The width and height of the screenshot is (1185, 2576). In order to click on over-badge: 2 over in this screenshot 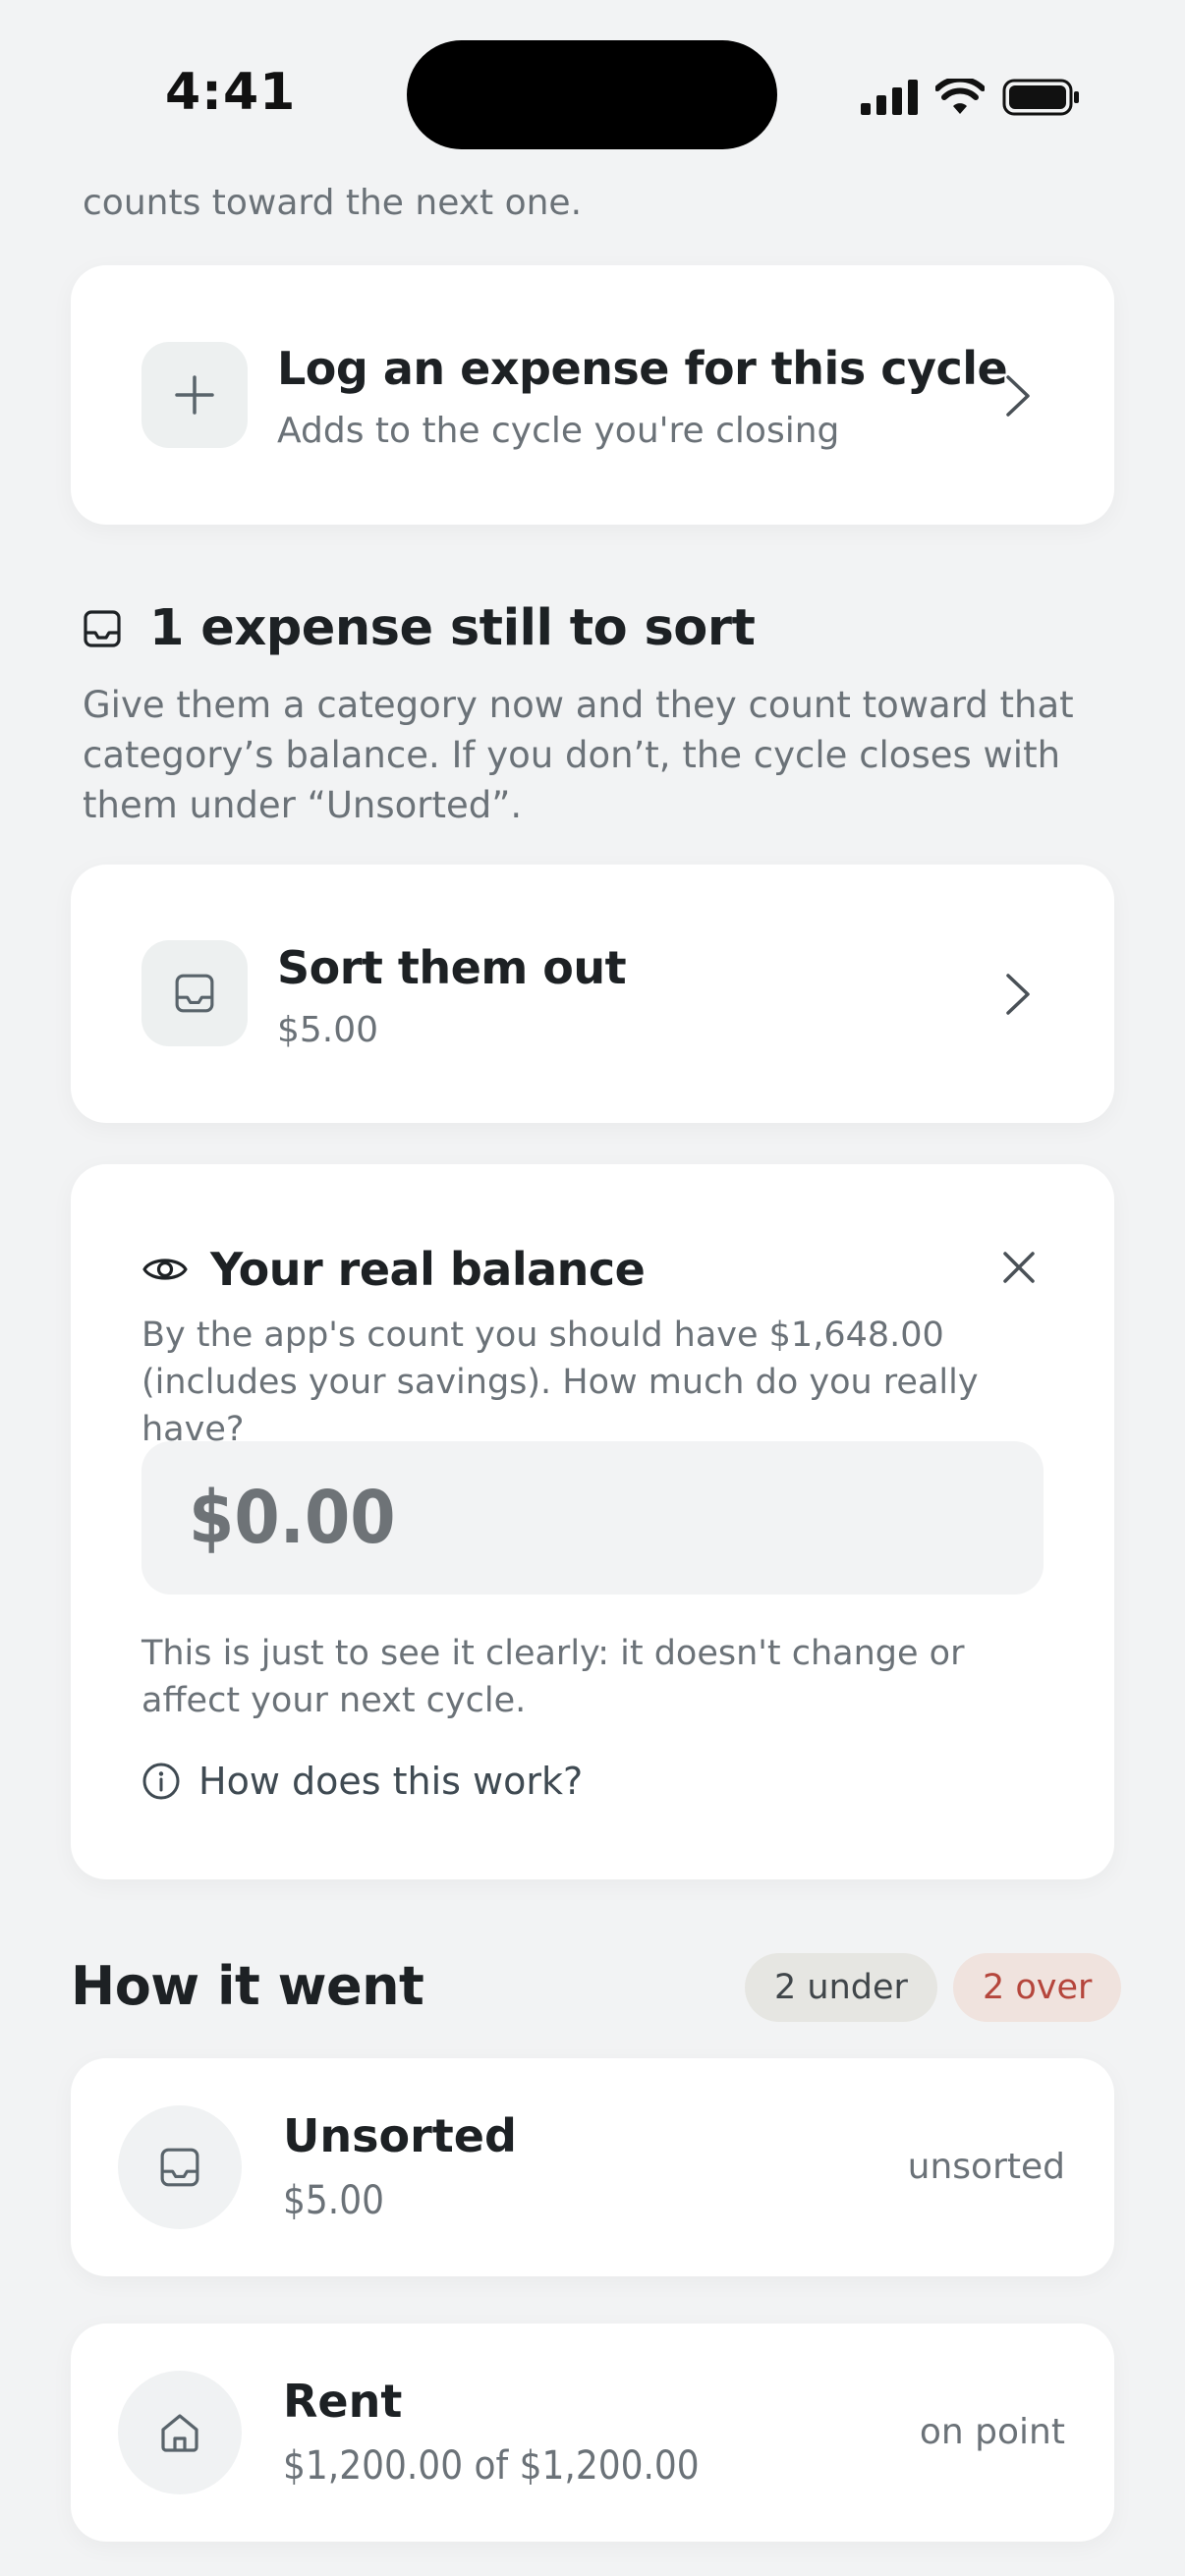, I will do `click(1038, 1987)`.